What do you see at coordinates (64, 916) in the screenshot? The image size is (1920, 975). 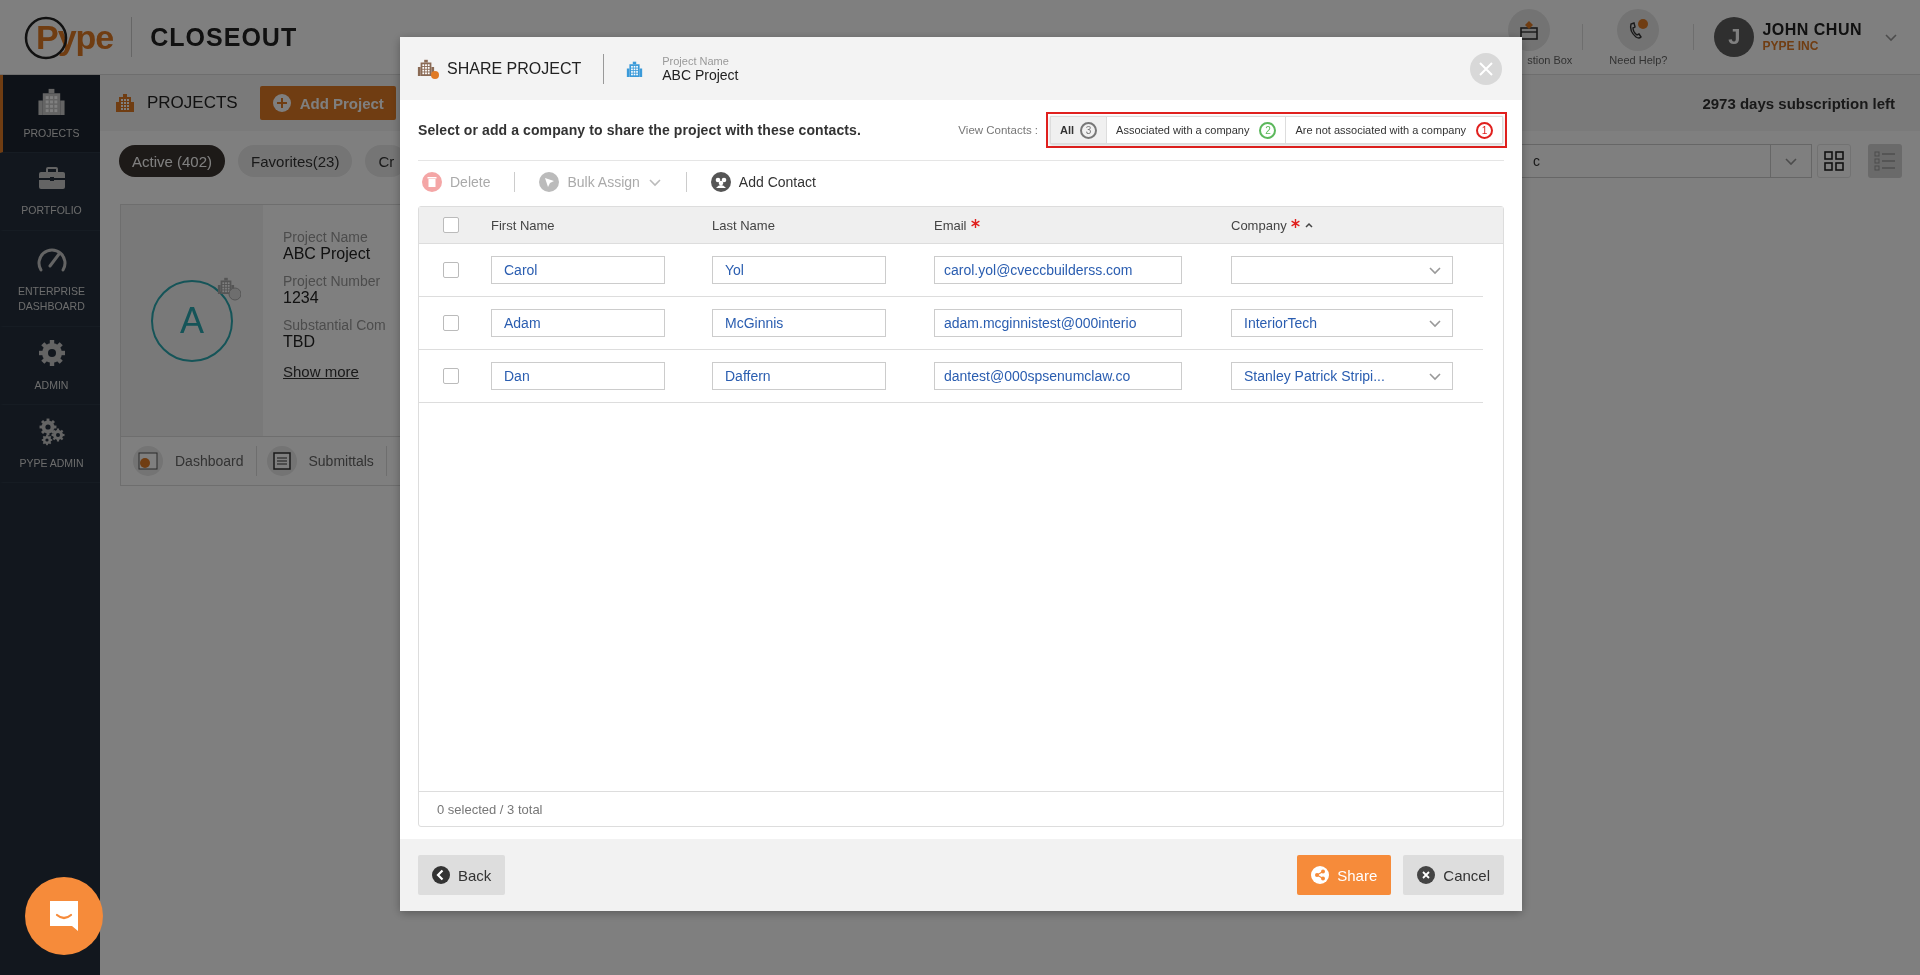 I see `chat-bubble-icon` at bounding box center [64, 916].